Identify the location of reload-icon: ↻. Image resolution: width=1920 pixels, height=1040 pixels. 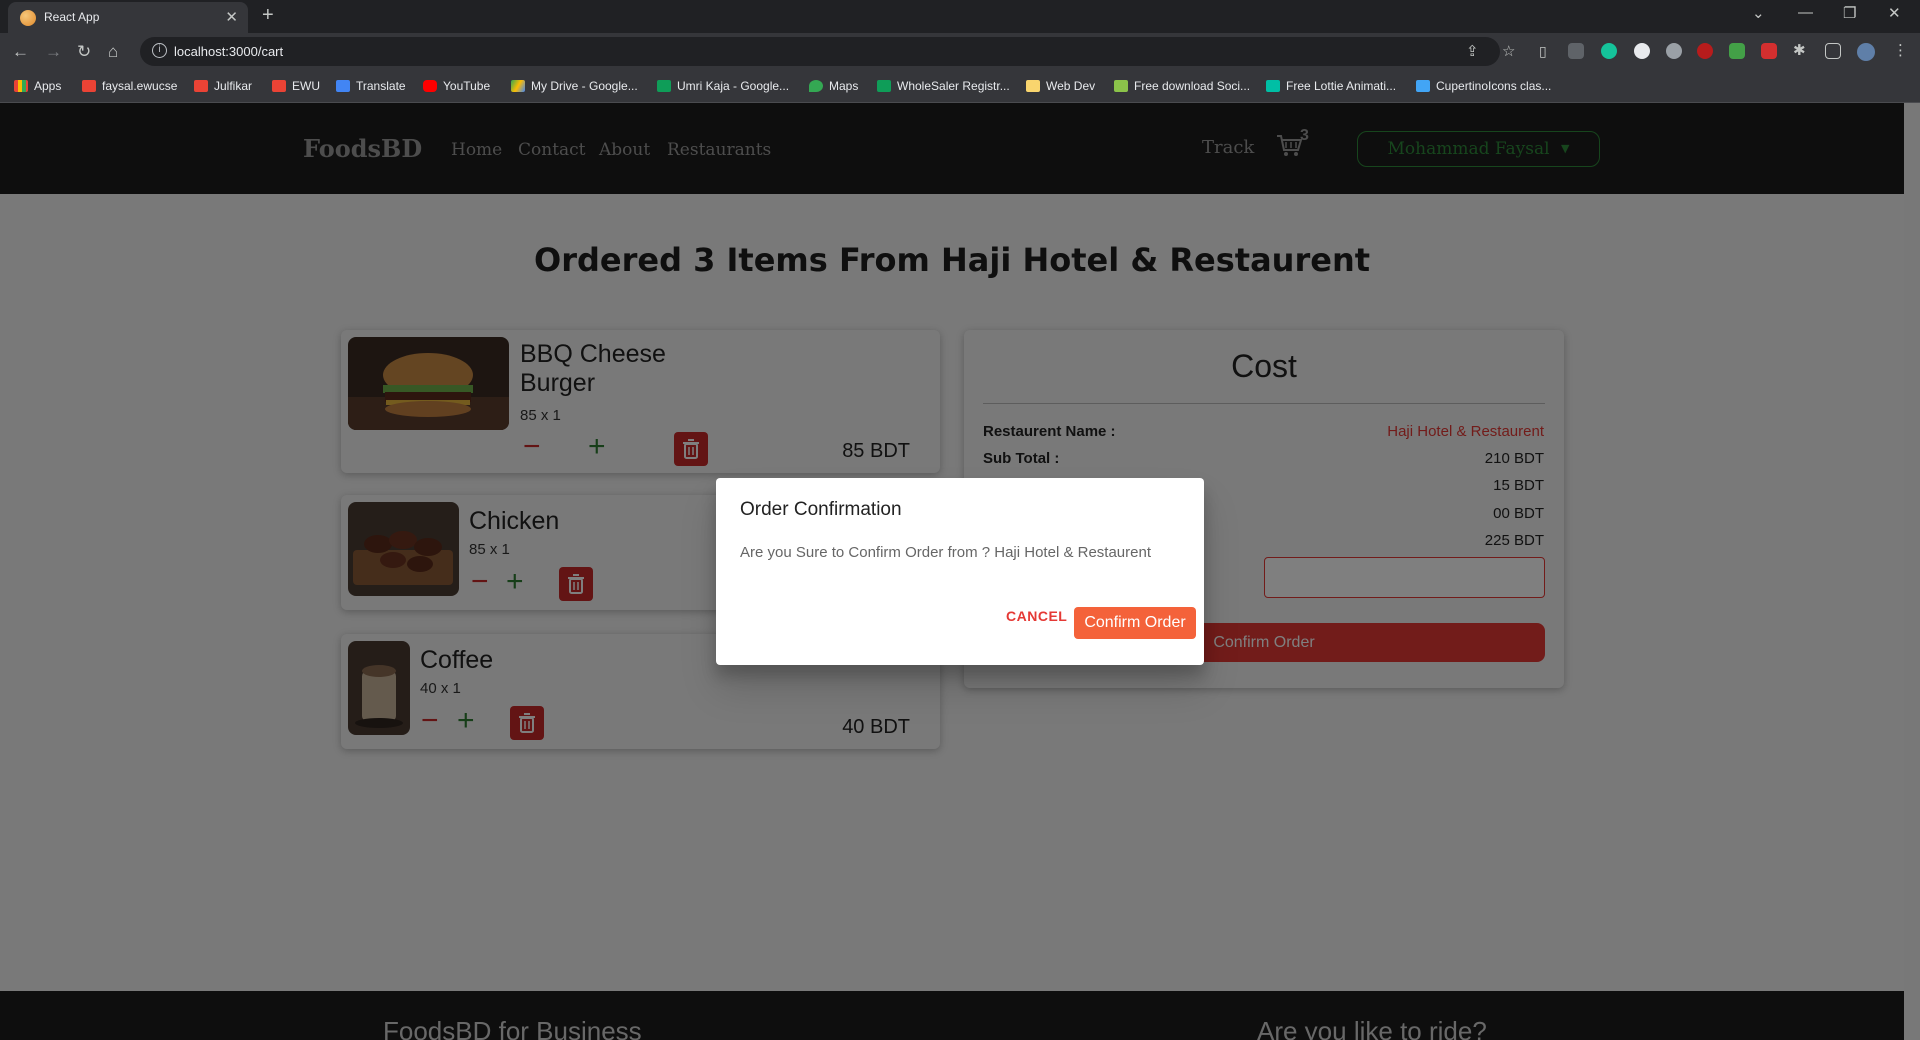
(84, 52).